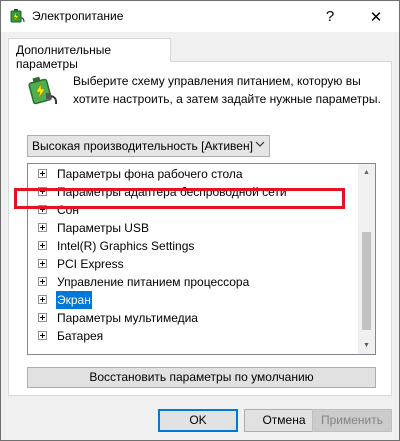 The height and width of the screenshot is (441, 400). Describe the element at coordinates (17, 16) in the screenshot. I see `power-options-icon` at that location.